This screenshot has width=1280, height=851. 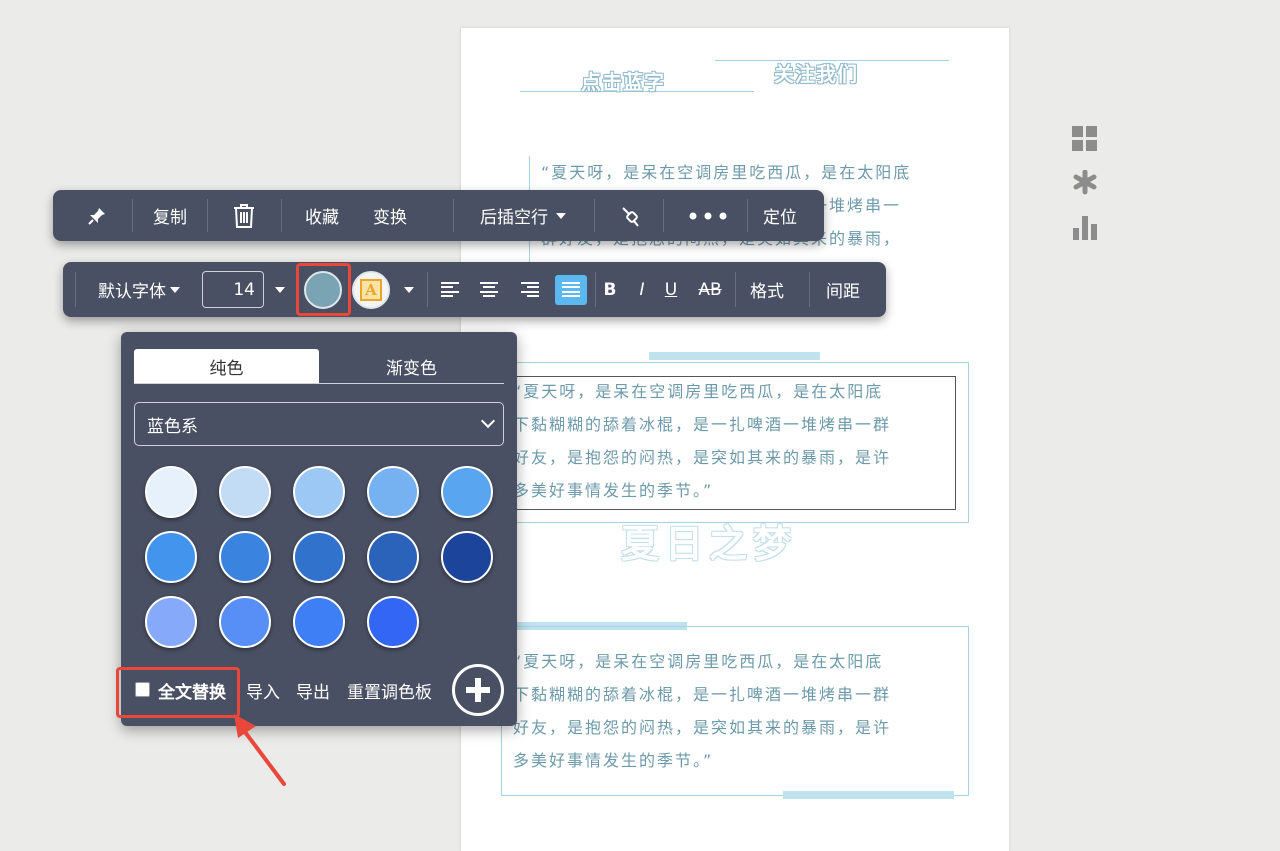 What do you see at coordinates (623, 82) in the screenshot?
I see `header-left-text: 点击蓝字` at bounding box center [623, 82].